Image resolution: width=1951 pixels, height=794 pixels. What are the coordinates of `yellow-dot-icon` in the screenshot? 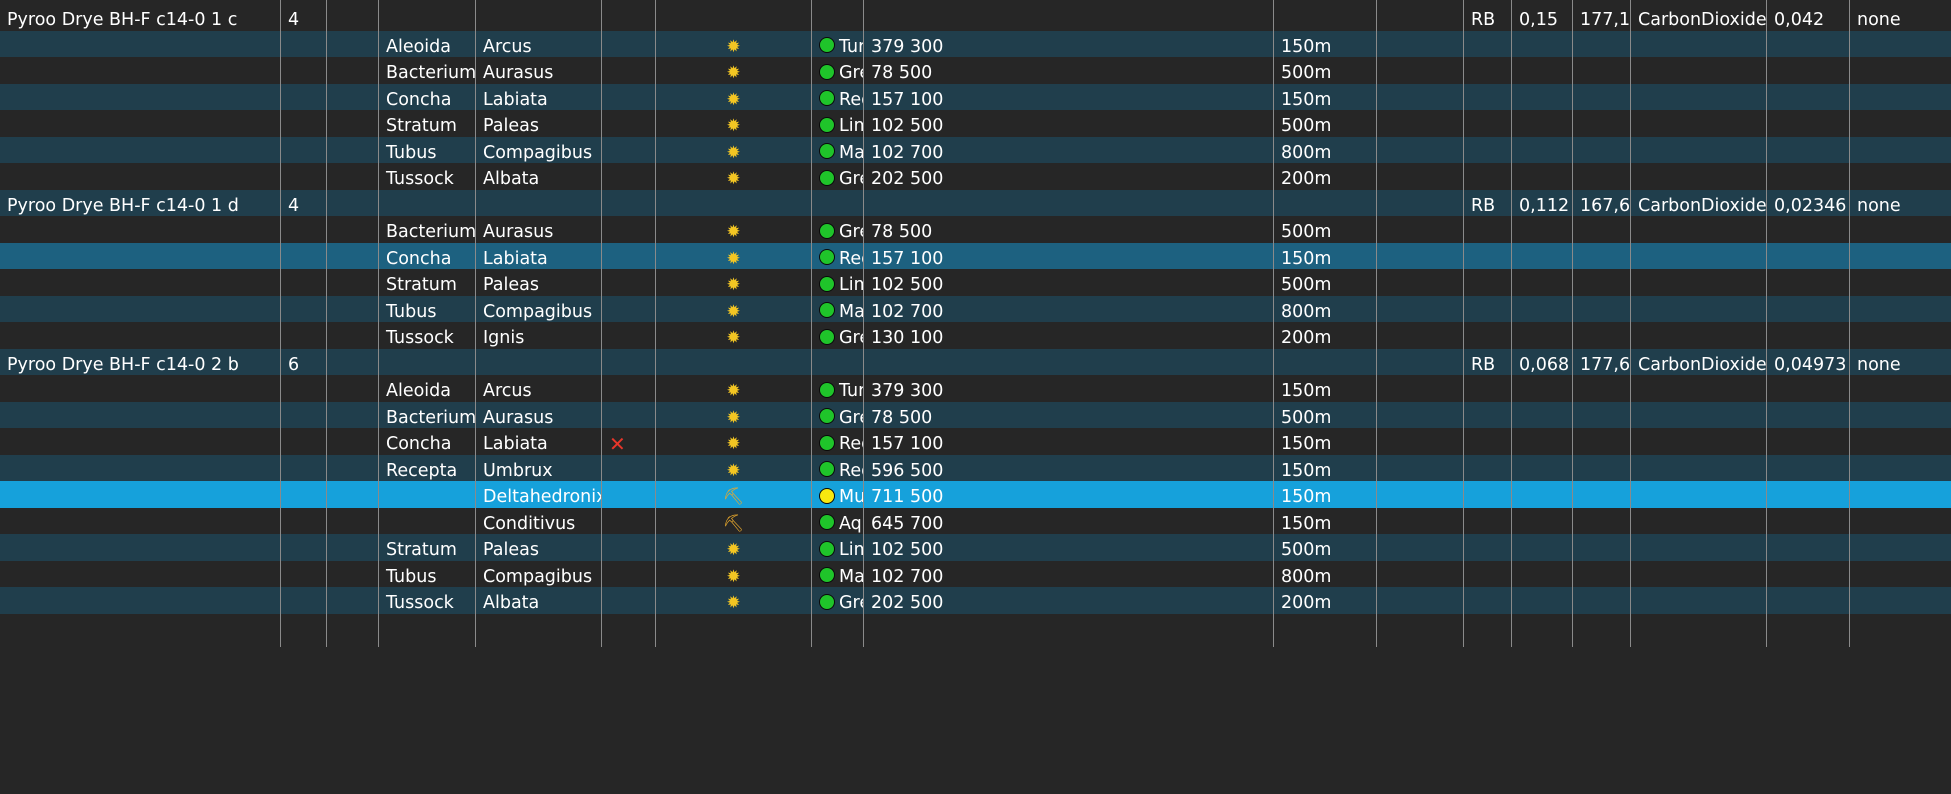 It's located at (827, 495).